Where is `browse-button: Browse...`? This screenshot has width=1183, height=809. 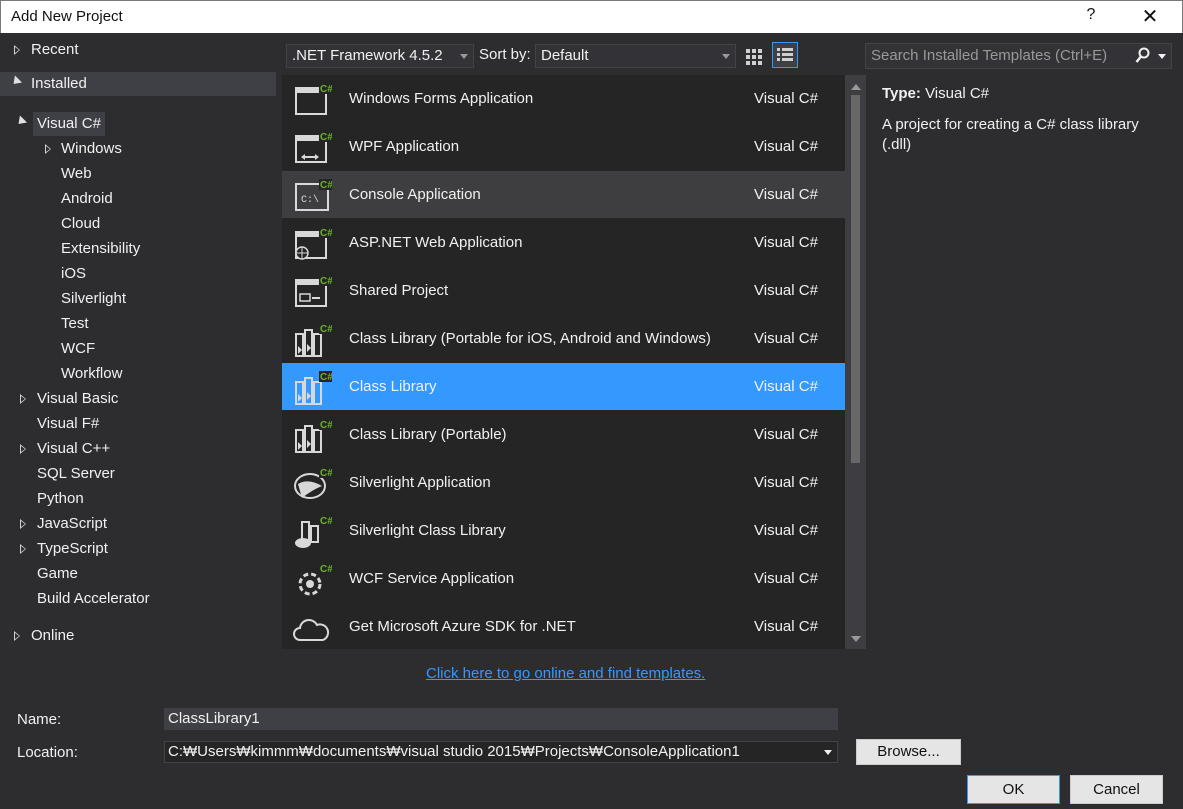 browse-button: Browse... is located at coordinates (908, 752).